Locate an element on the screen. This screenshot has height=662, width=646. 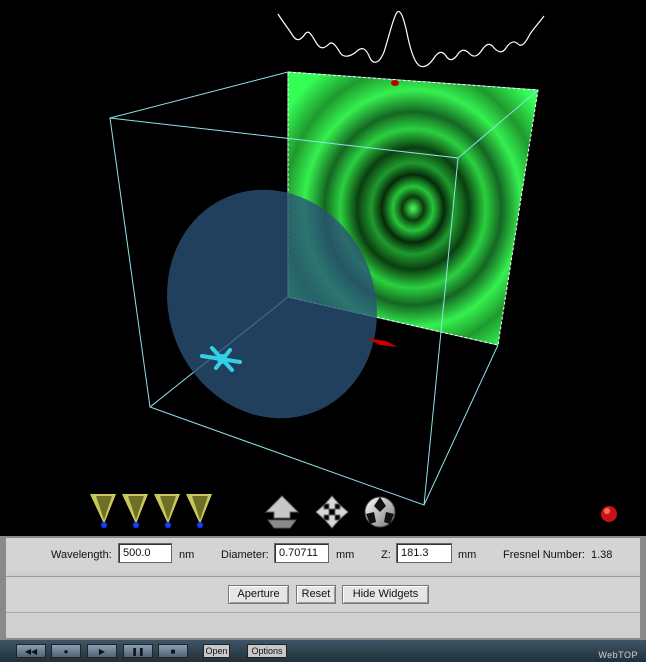
z-unit: mm is located at coordinates (467, 555).